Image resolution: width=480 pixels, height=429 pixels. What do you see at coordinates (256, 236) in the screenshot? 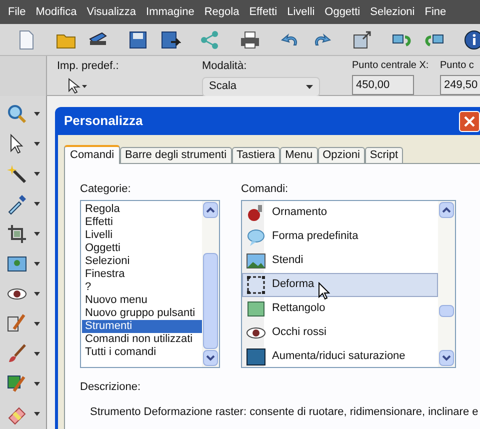
I see `speech-bubble-icon` at bounding box center [256, 236].